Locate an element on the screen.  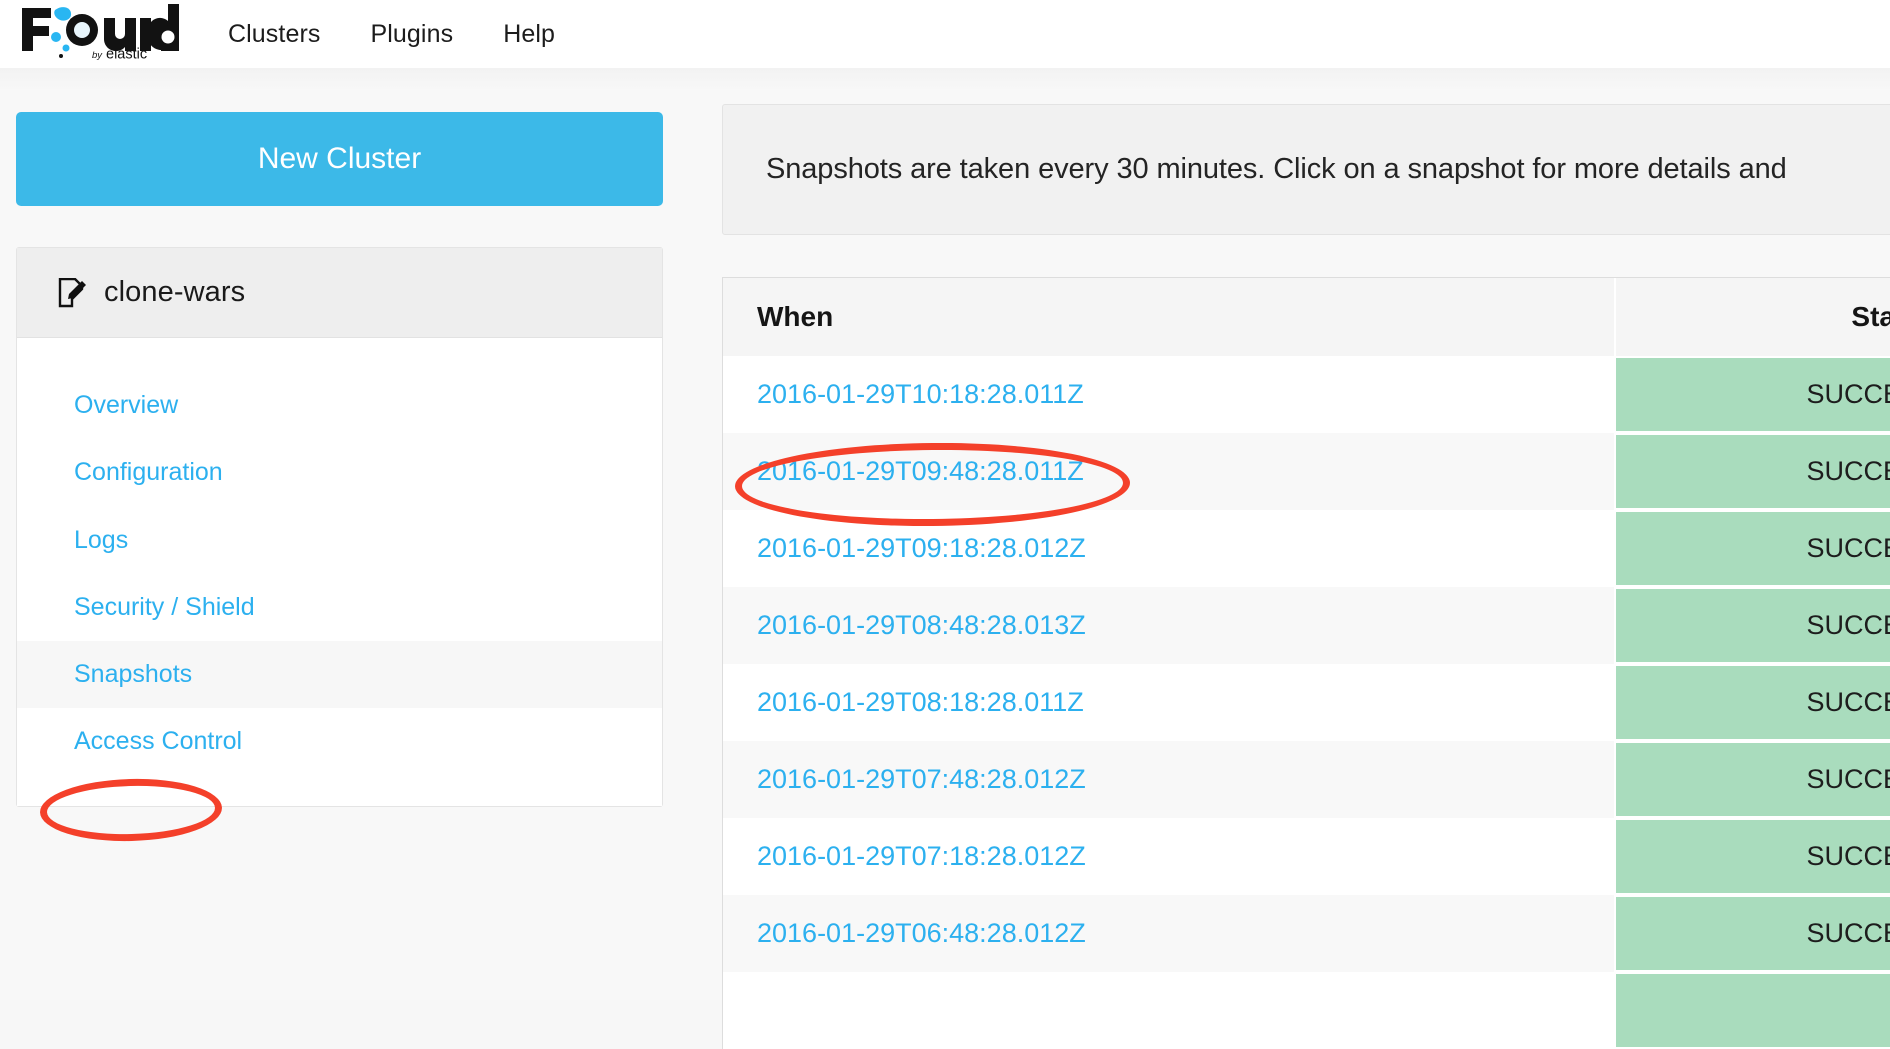
edit-document-icon is located at coordinates (72, 292).